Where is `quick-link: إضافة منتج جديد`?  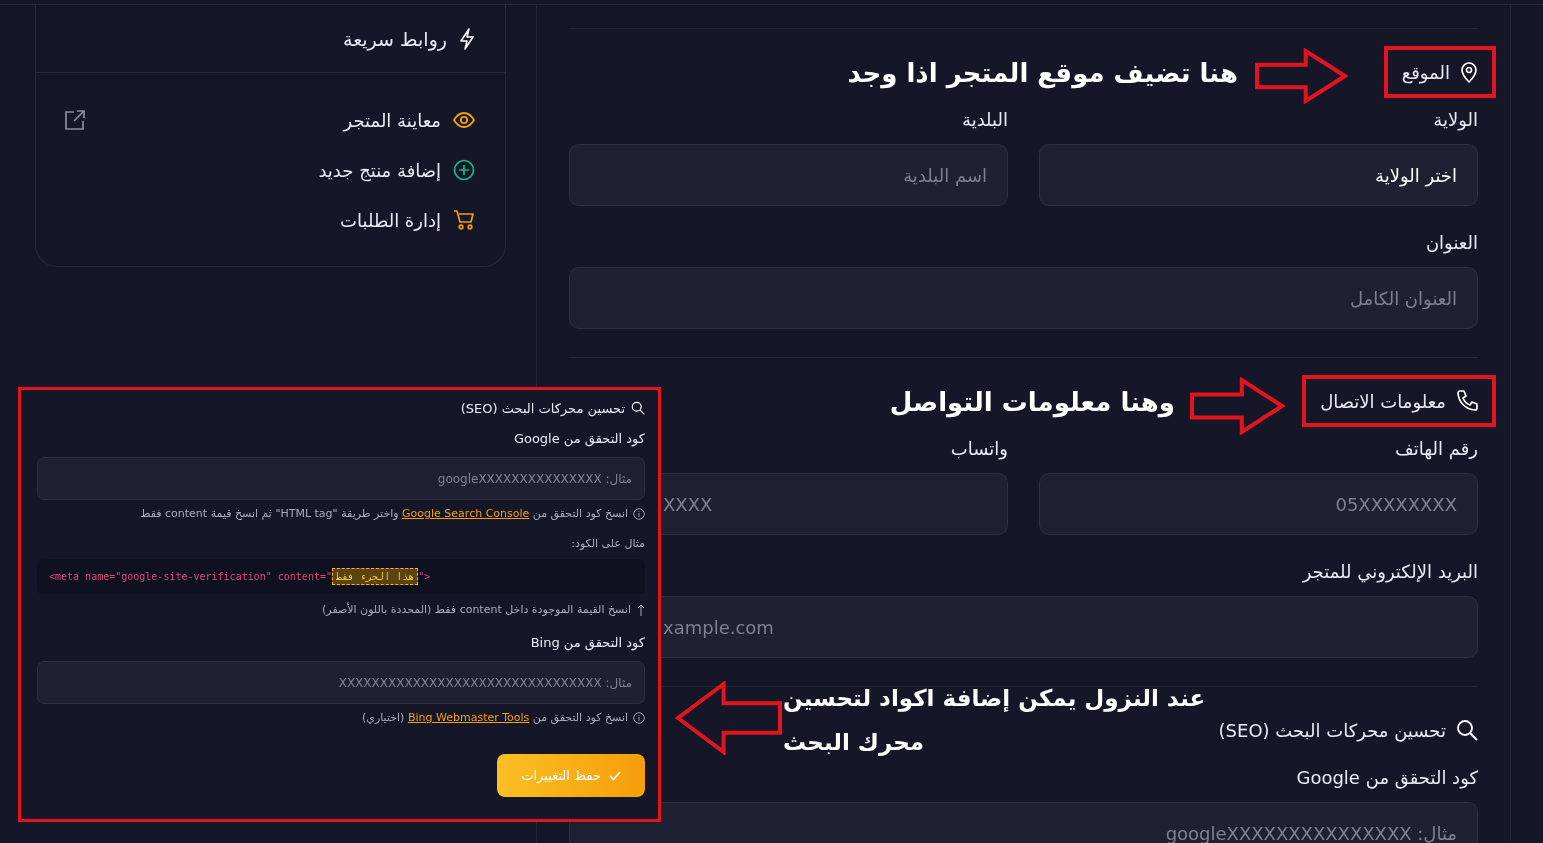
quick-link: إضافة منتج جديد is located at coordinates (379, 170).